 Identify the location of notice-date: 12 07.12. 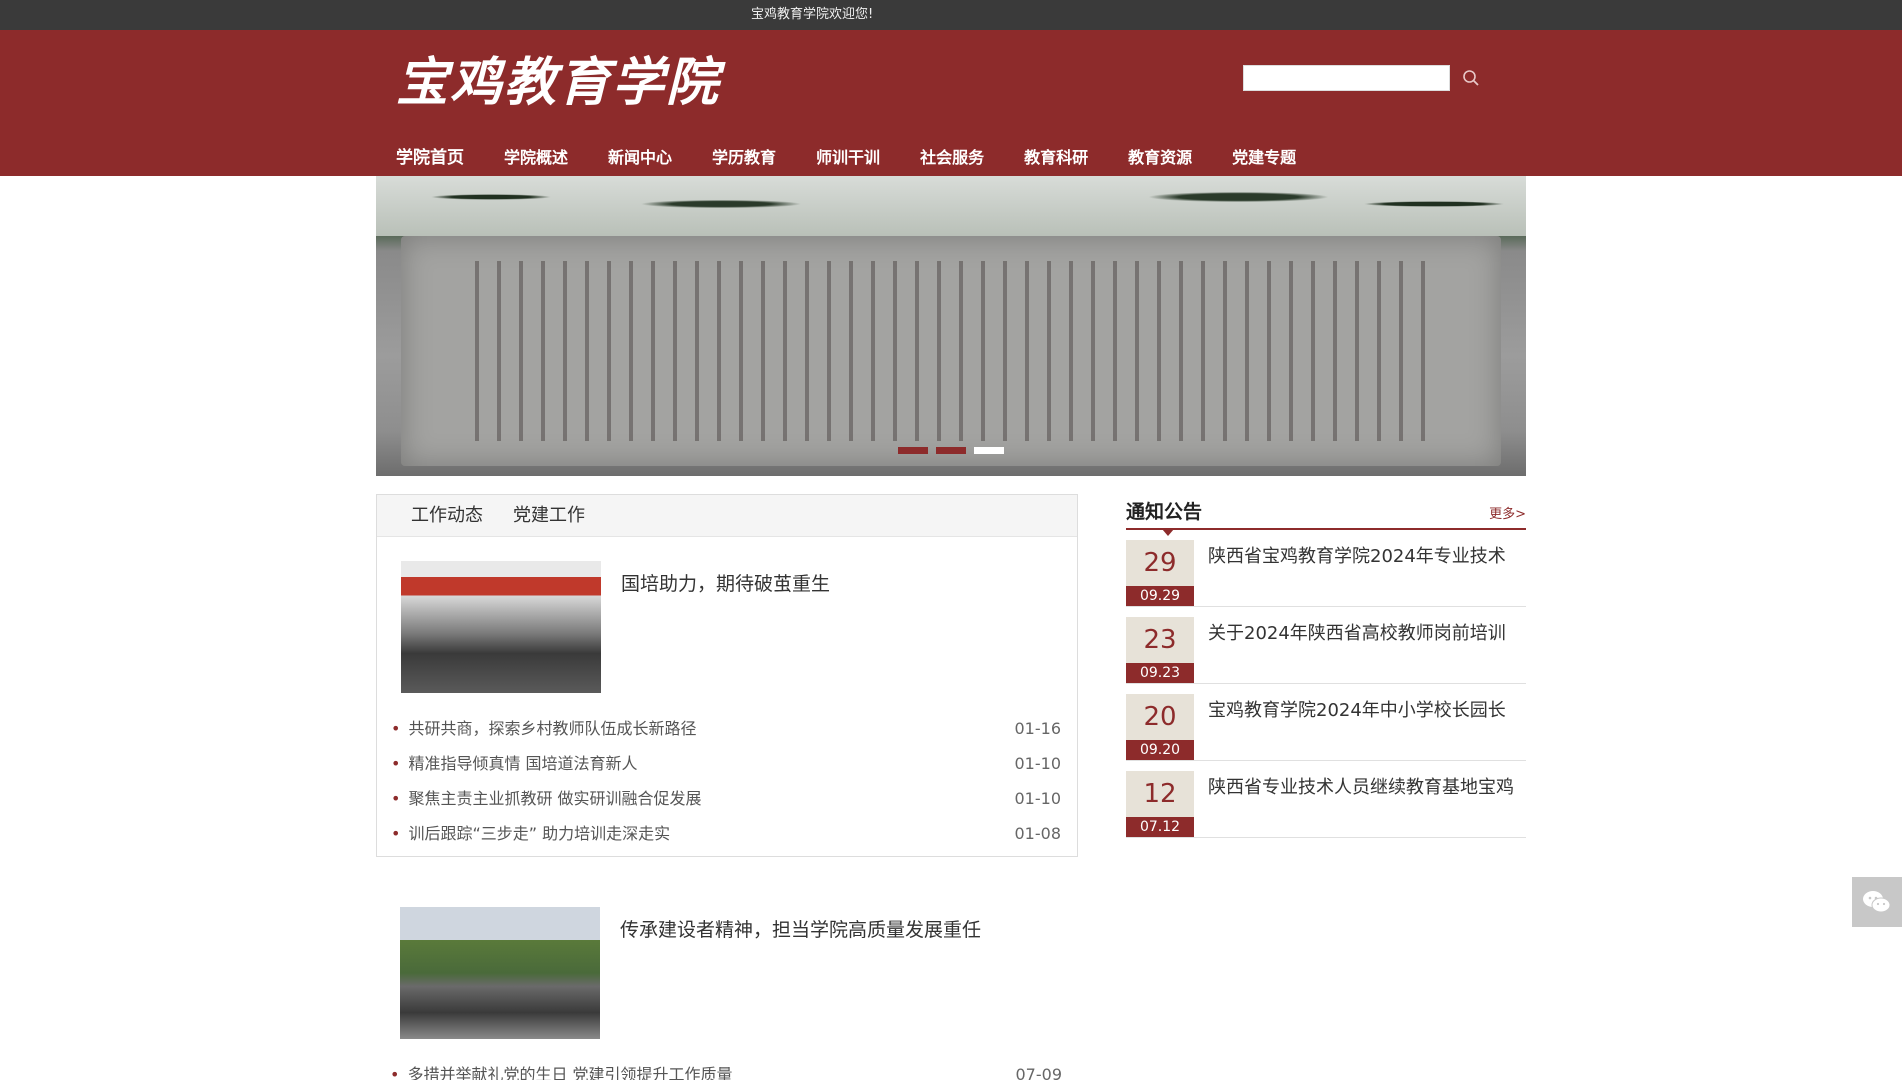
(1160, 804).